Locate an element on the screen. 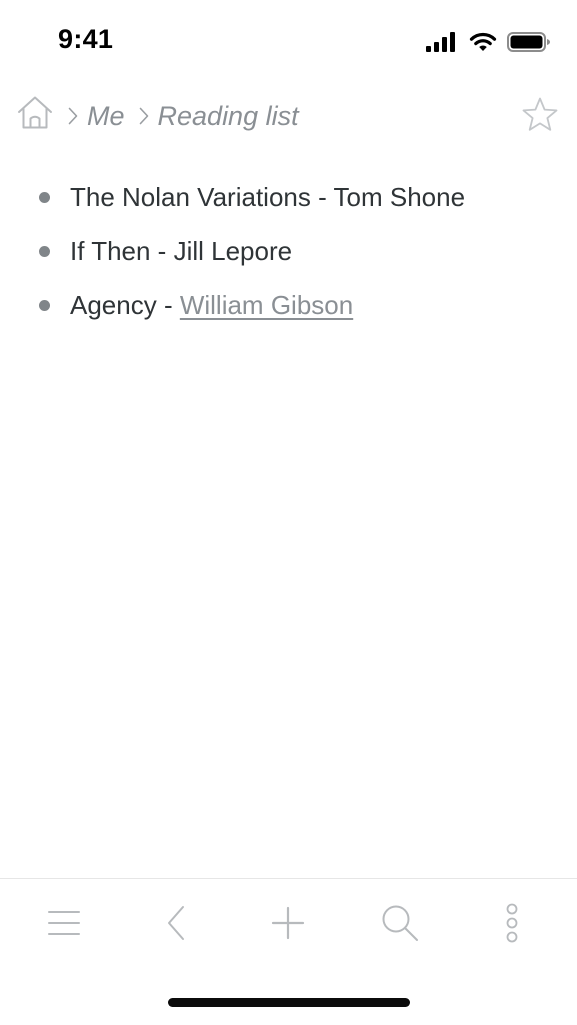 This screenshot has width=577, height=1025. cellular-signal-icon is located at coordinates (442, 42).